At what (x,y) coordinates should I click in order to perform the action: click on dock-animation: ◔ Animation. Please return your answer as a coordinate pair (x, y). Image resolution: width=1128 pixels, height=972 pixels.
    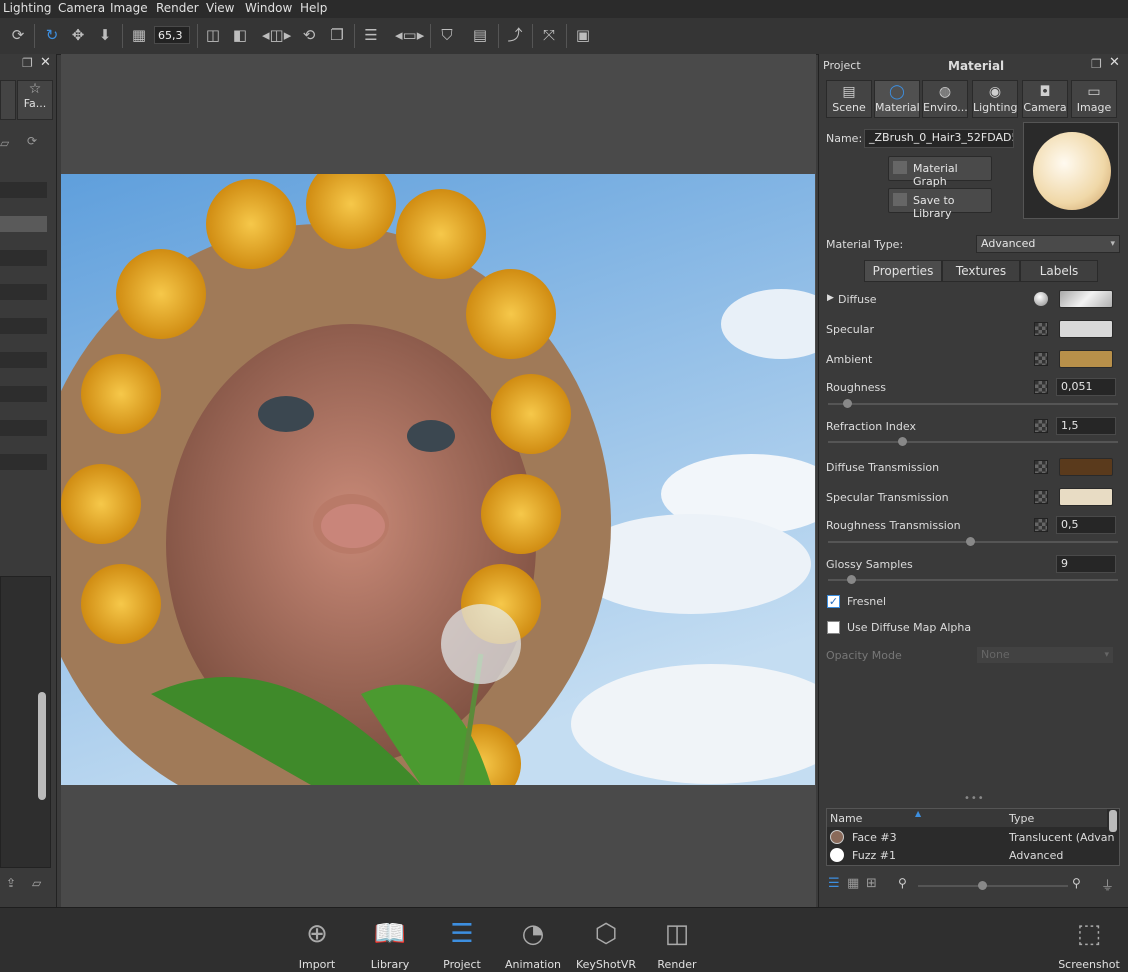
    Looking at the image, I should click on (533, 940).